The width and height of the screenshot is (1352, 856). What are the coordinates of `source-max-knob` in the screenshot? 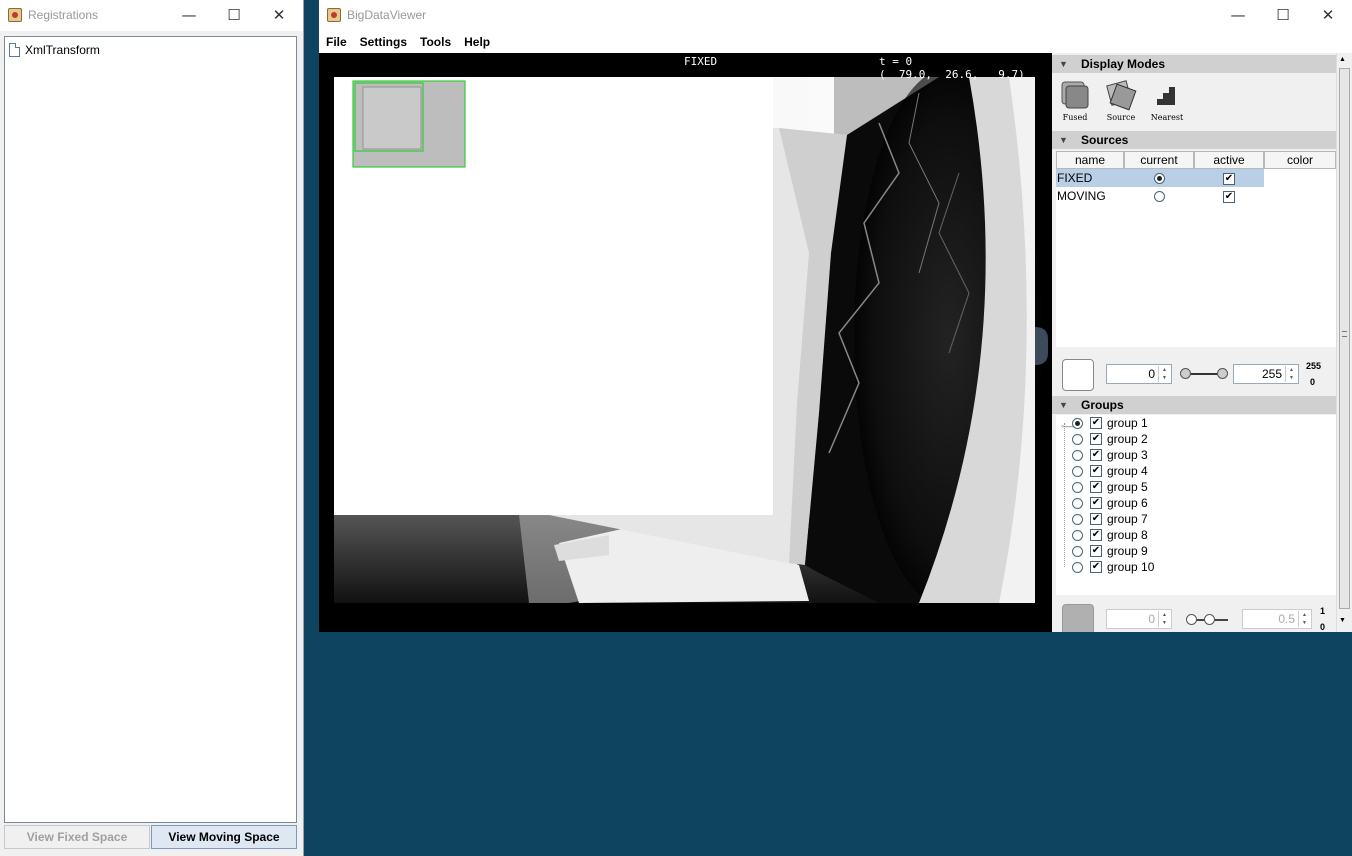 It's located at (1222, 373).